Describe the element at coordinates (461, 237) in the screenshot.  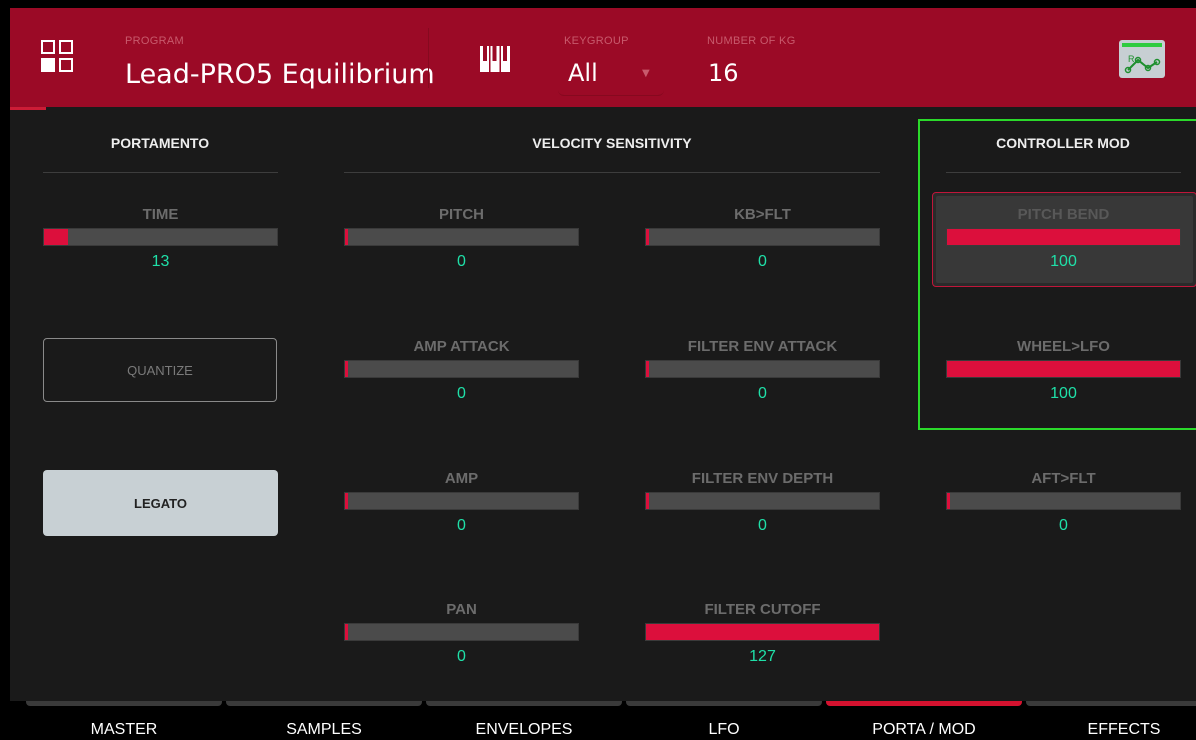
I see `pitch-slider` at that location.